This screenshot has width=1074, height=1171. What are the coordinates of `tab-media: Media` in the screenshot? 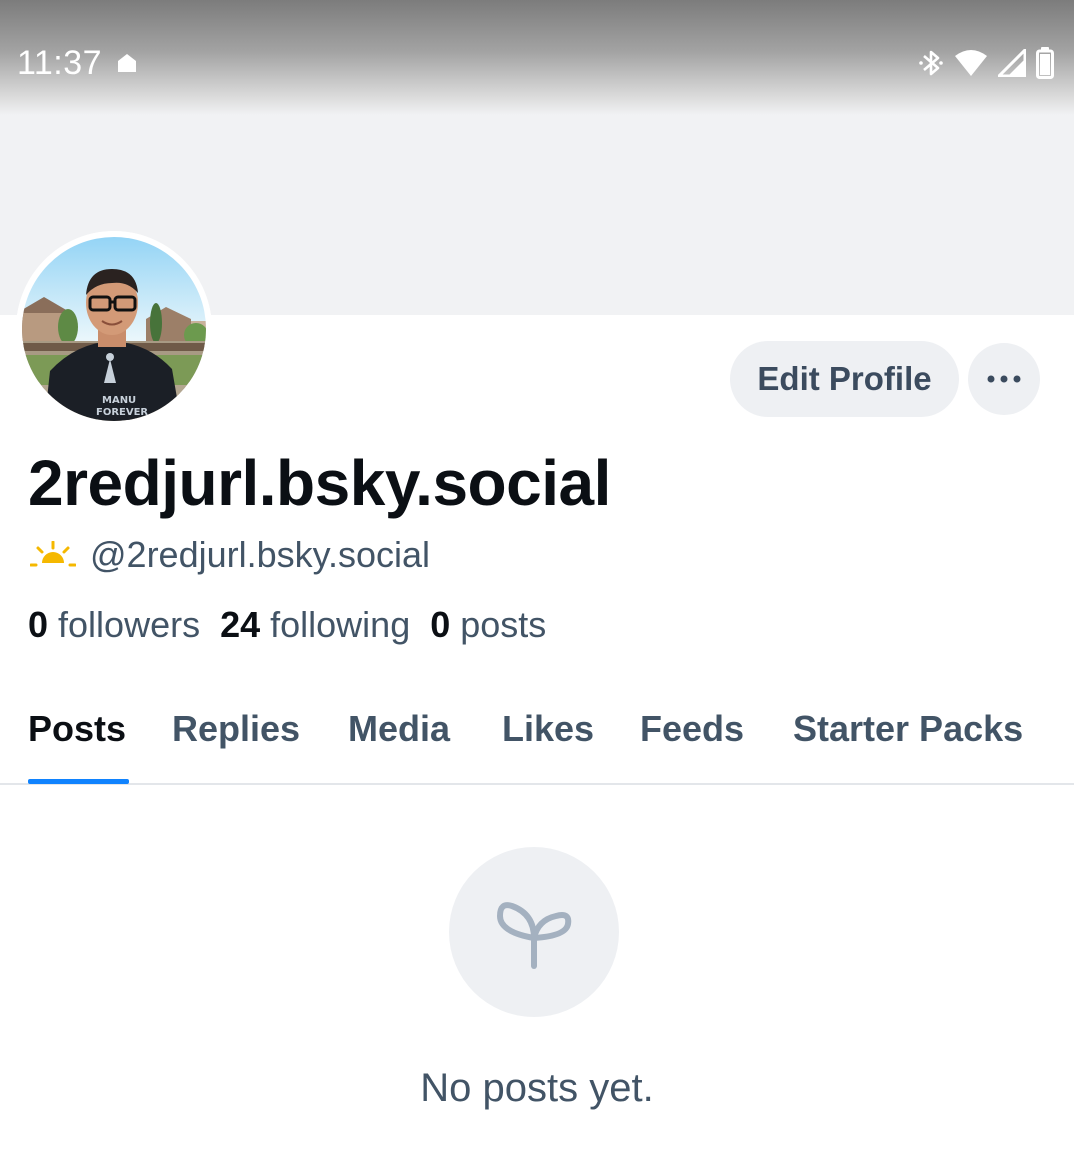 It's located at (399, 729).